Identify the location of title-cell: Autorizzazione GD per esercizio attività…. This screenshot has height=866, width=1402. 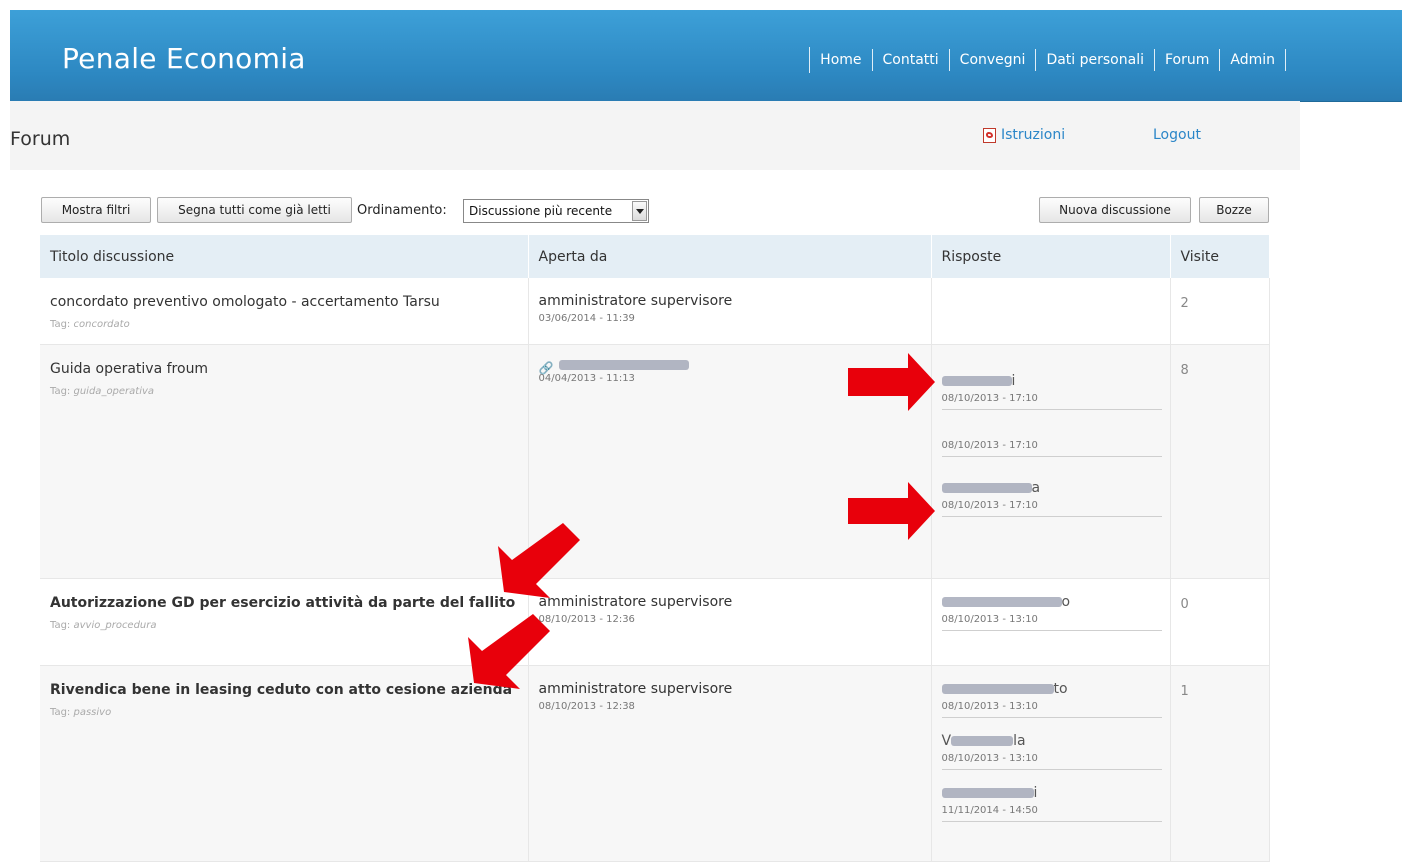
(284, 622).